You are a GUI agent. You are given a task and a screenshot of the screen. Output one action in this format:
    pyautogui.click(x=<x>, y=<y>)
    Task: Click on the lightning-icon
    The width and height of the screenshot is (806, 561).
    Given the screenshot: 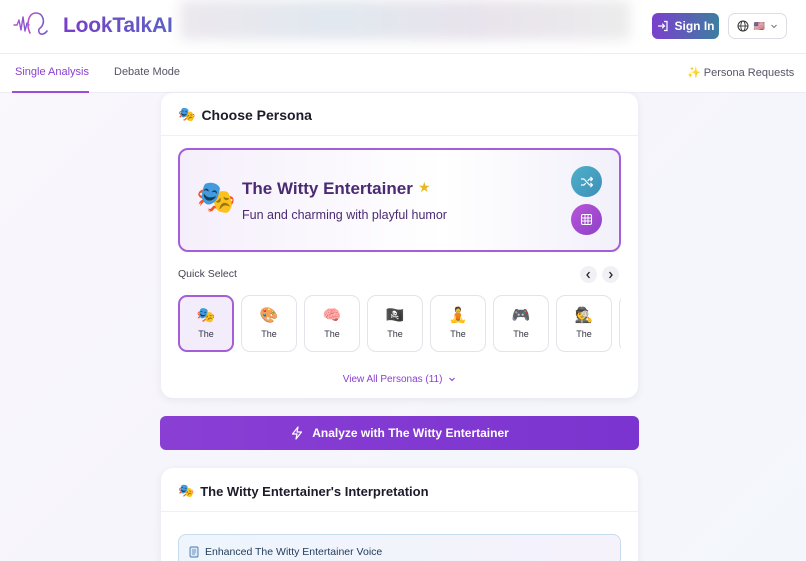 What is the action you would take?
    pyautogui.click(x=297, y=433)
    